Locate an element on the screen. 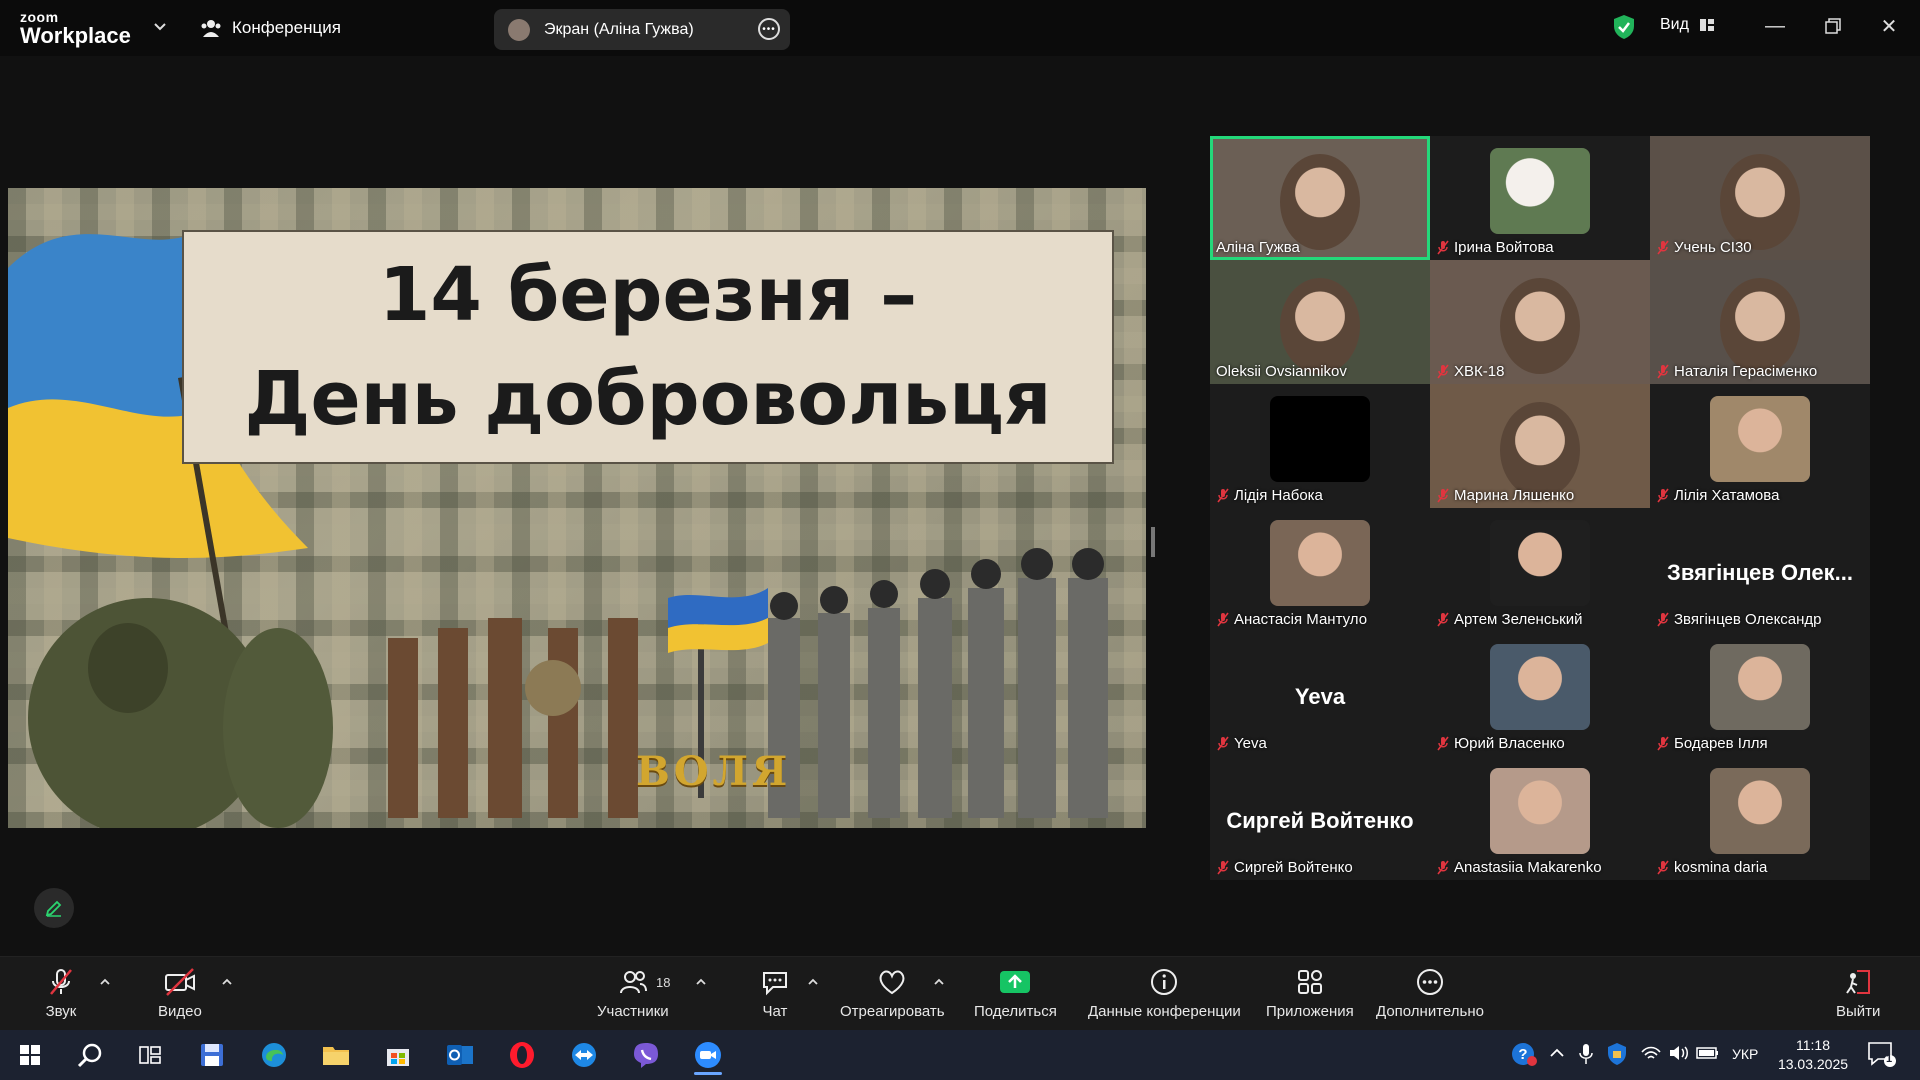  more-button: Дополнительно is located at coordinates (1430, 992).